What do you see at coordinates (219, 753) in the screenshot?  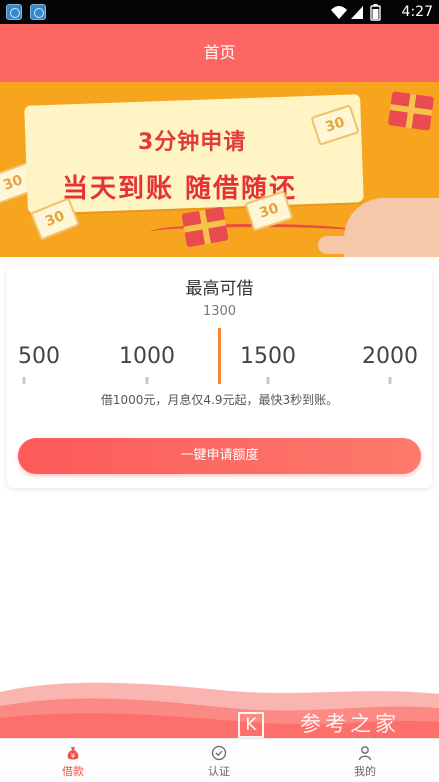 I see `verify-icon` at bounding box center [219, 753].